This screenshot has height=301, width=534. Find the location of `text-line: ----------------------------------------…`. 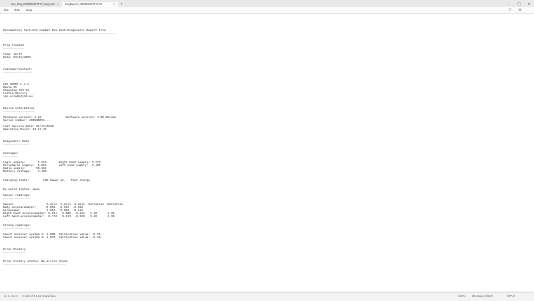

text-line: ----------------------------------------… is located at coordinates (60, 33).